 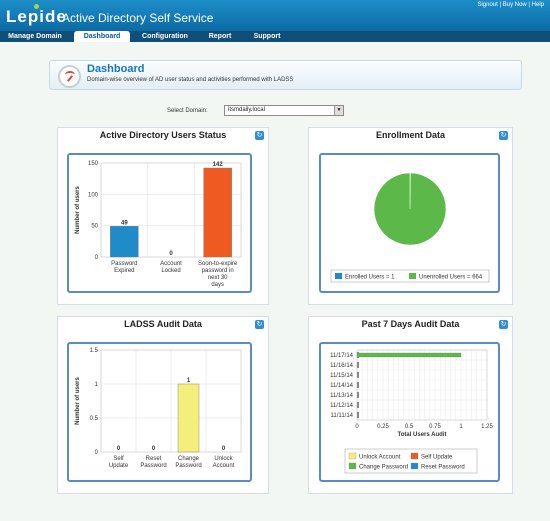 What do you see at coordinates (410, 324) in the screenshot?
I see `past7-title: Past 7 Days Audit Data` at bounding box center [410, 324].